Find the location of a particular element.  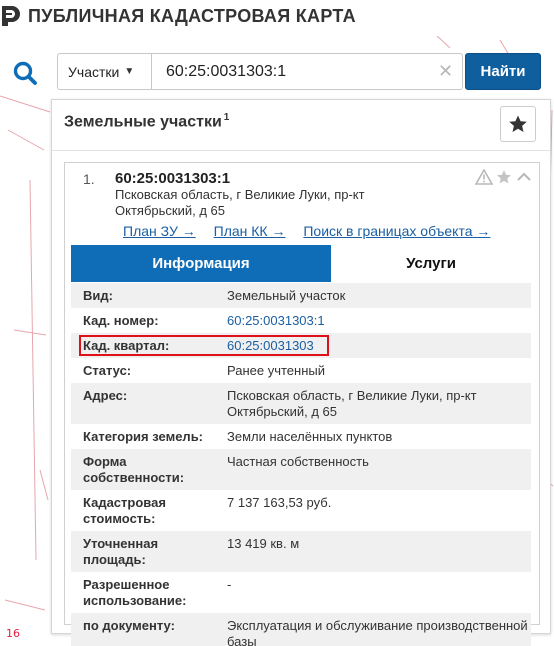

result-number: 1. is located at coordinates (89, 179).